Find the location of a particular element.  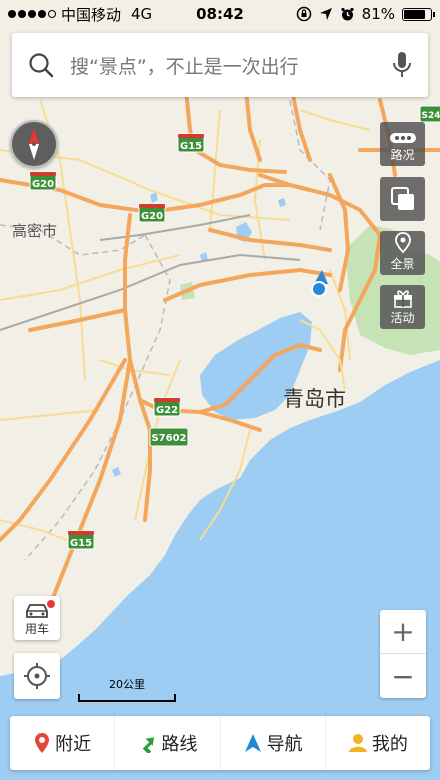

shield-label: G22 is located at coordinates (167, 410).